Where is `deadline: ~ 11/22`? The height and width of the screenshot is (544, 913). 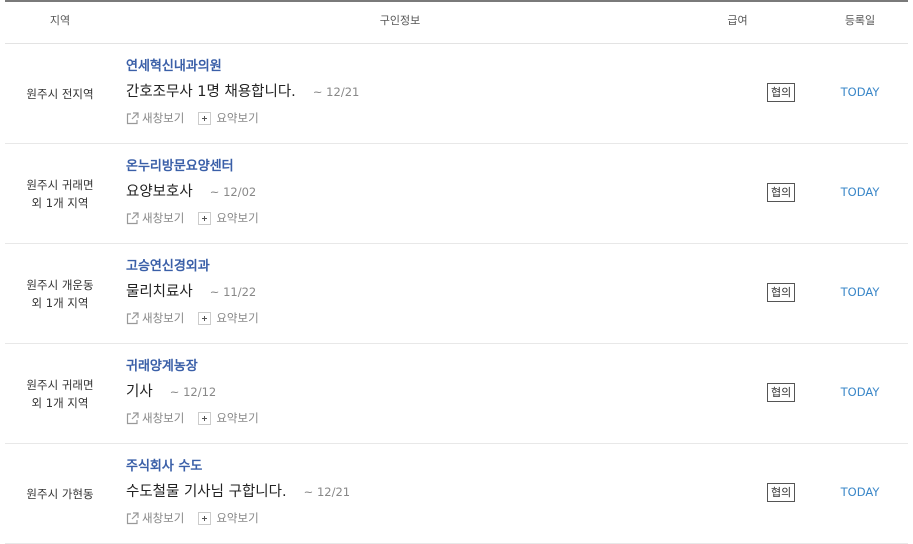
deadline: ~ 11/22 is located at coordinates (233, 292).